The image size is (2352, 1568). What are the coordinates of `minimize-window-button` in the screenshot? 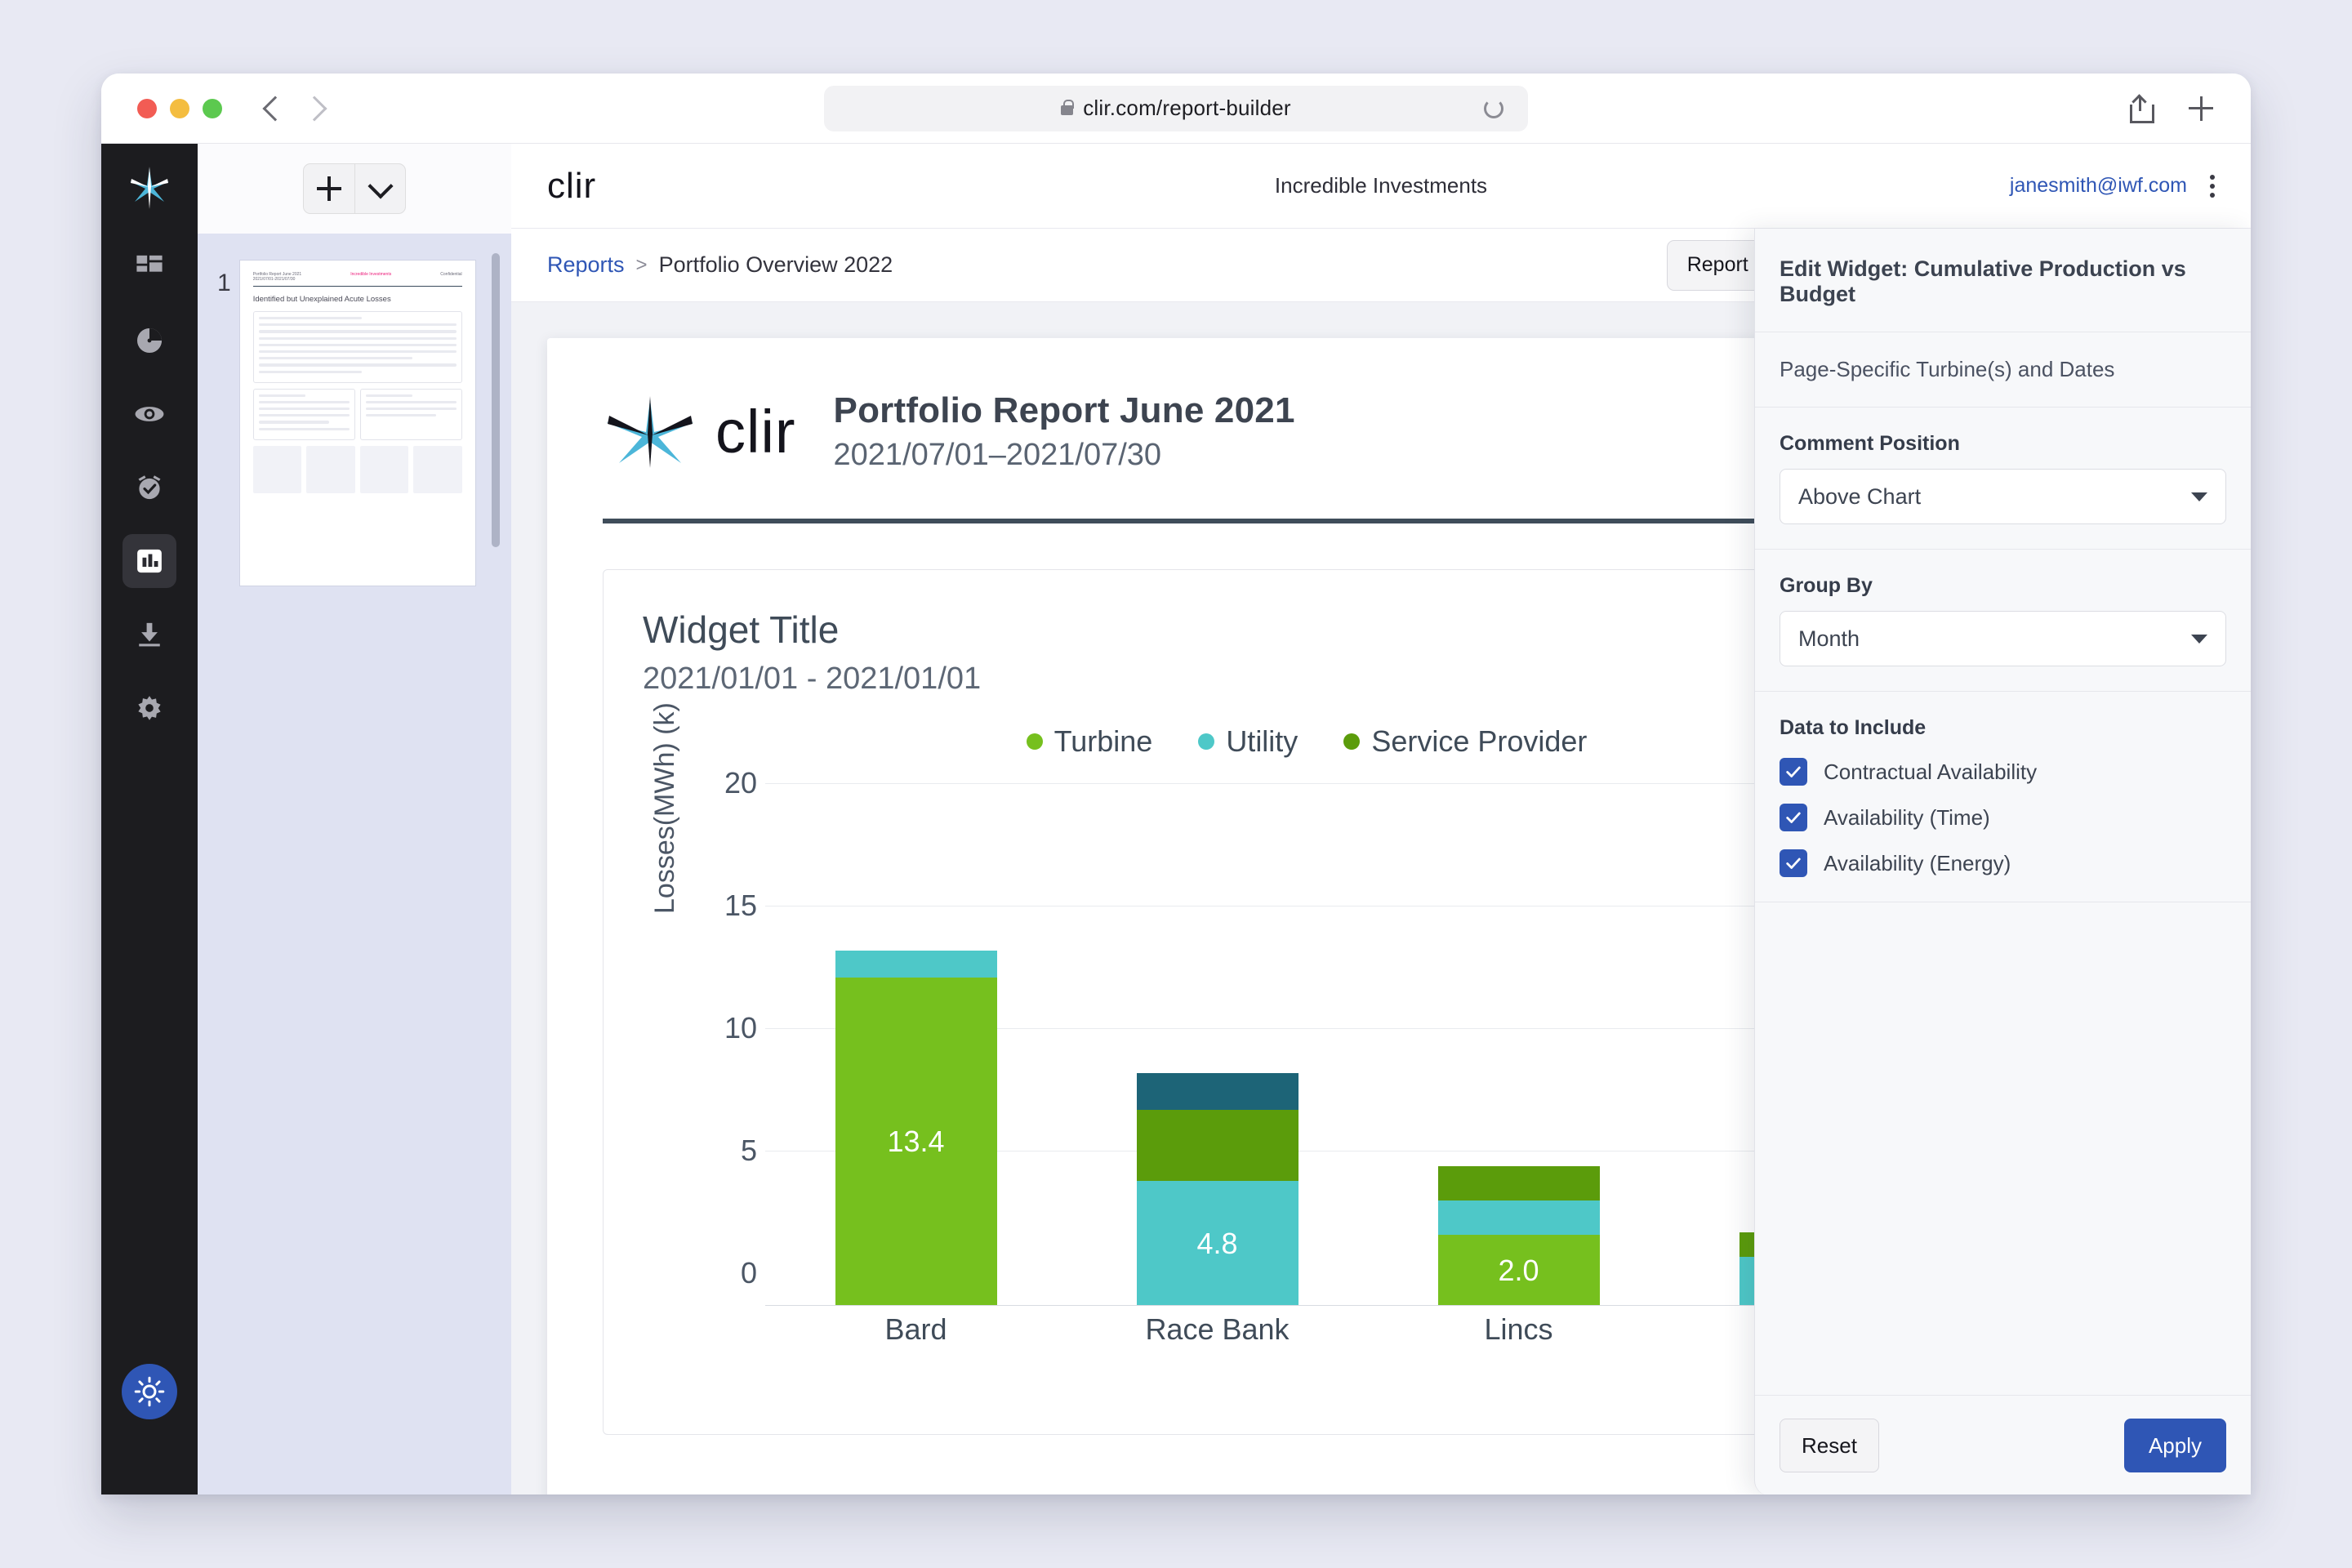 It's located at (179, 108).